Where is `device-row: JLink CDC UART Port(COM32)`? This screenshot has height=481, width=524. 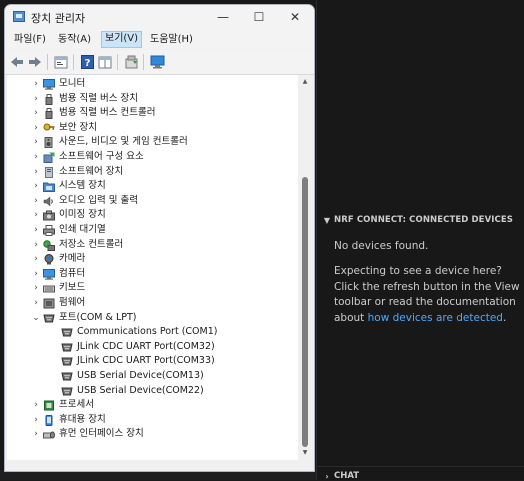
device-row: JLink CDC UART Port(COM32) is located at coordinates (152, 347).